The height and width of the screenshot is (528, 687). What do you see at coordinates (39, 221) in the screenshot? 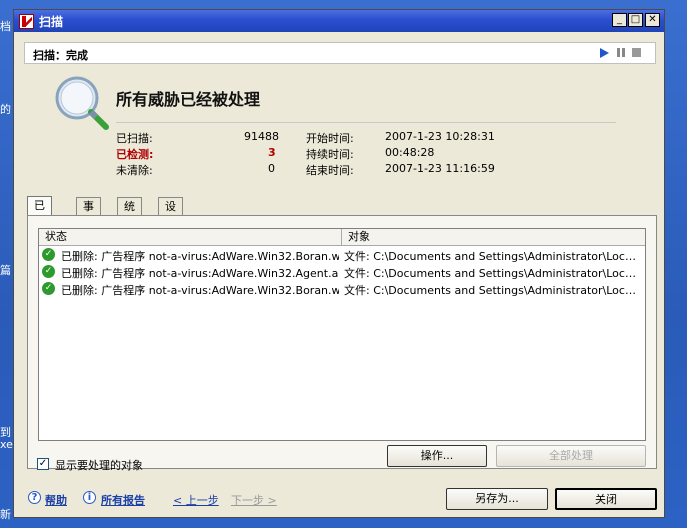
I see `tab-detected: 已检测` at bounding box center [39, 221].